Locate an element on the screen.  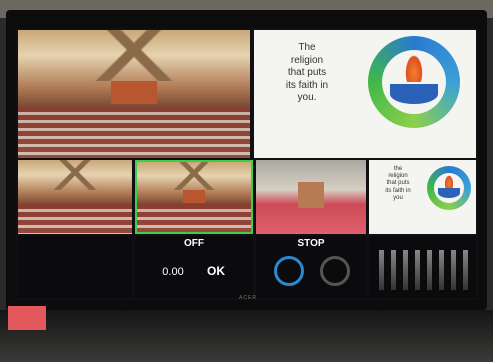
podium is located at coordinates (311, 195).